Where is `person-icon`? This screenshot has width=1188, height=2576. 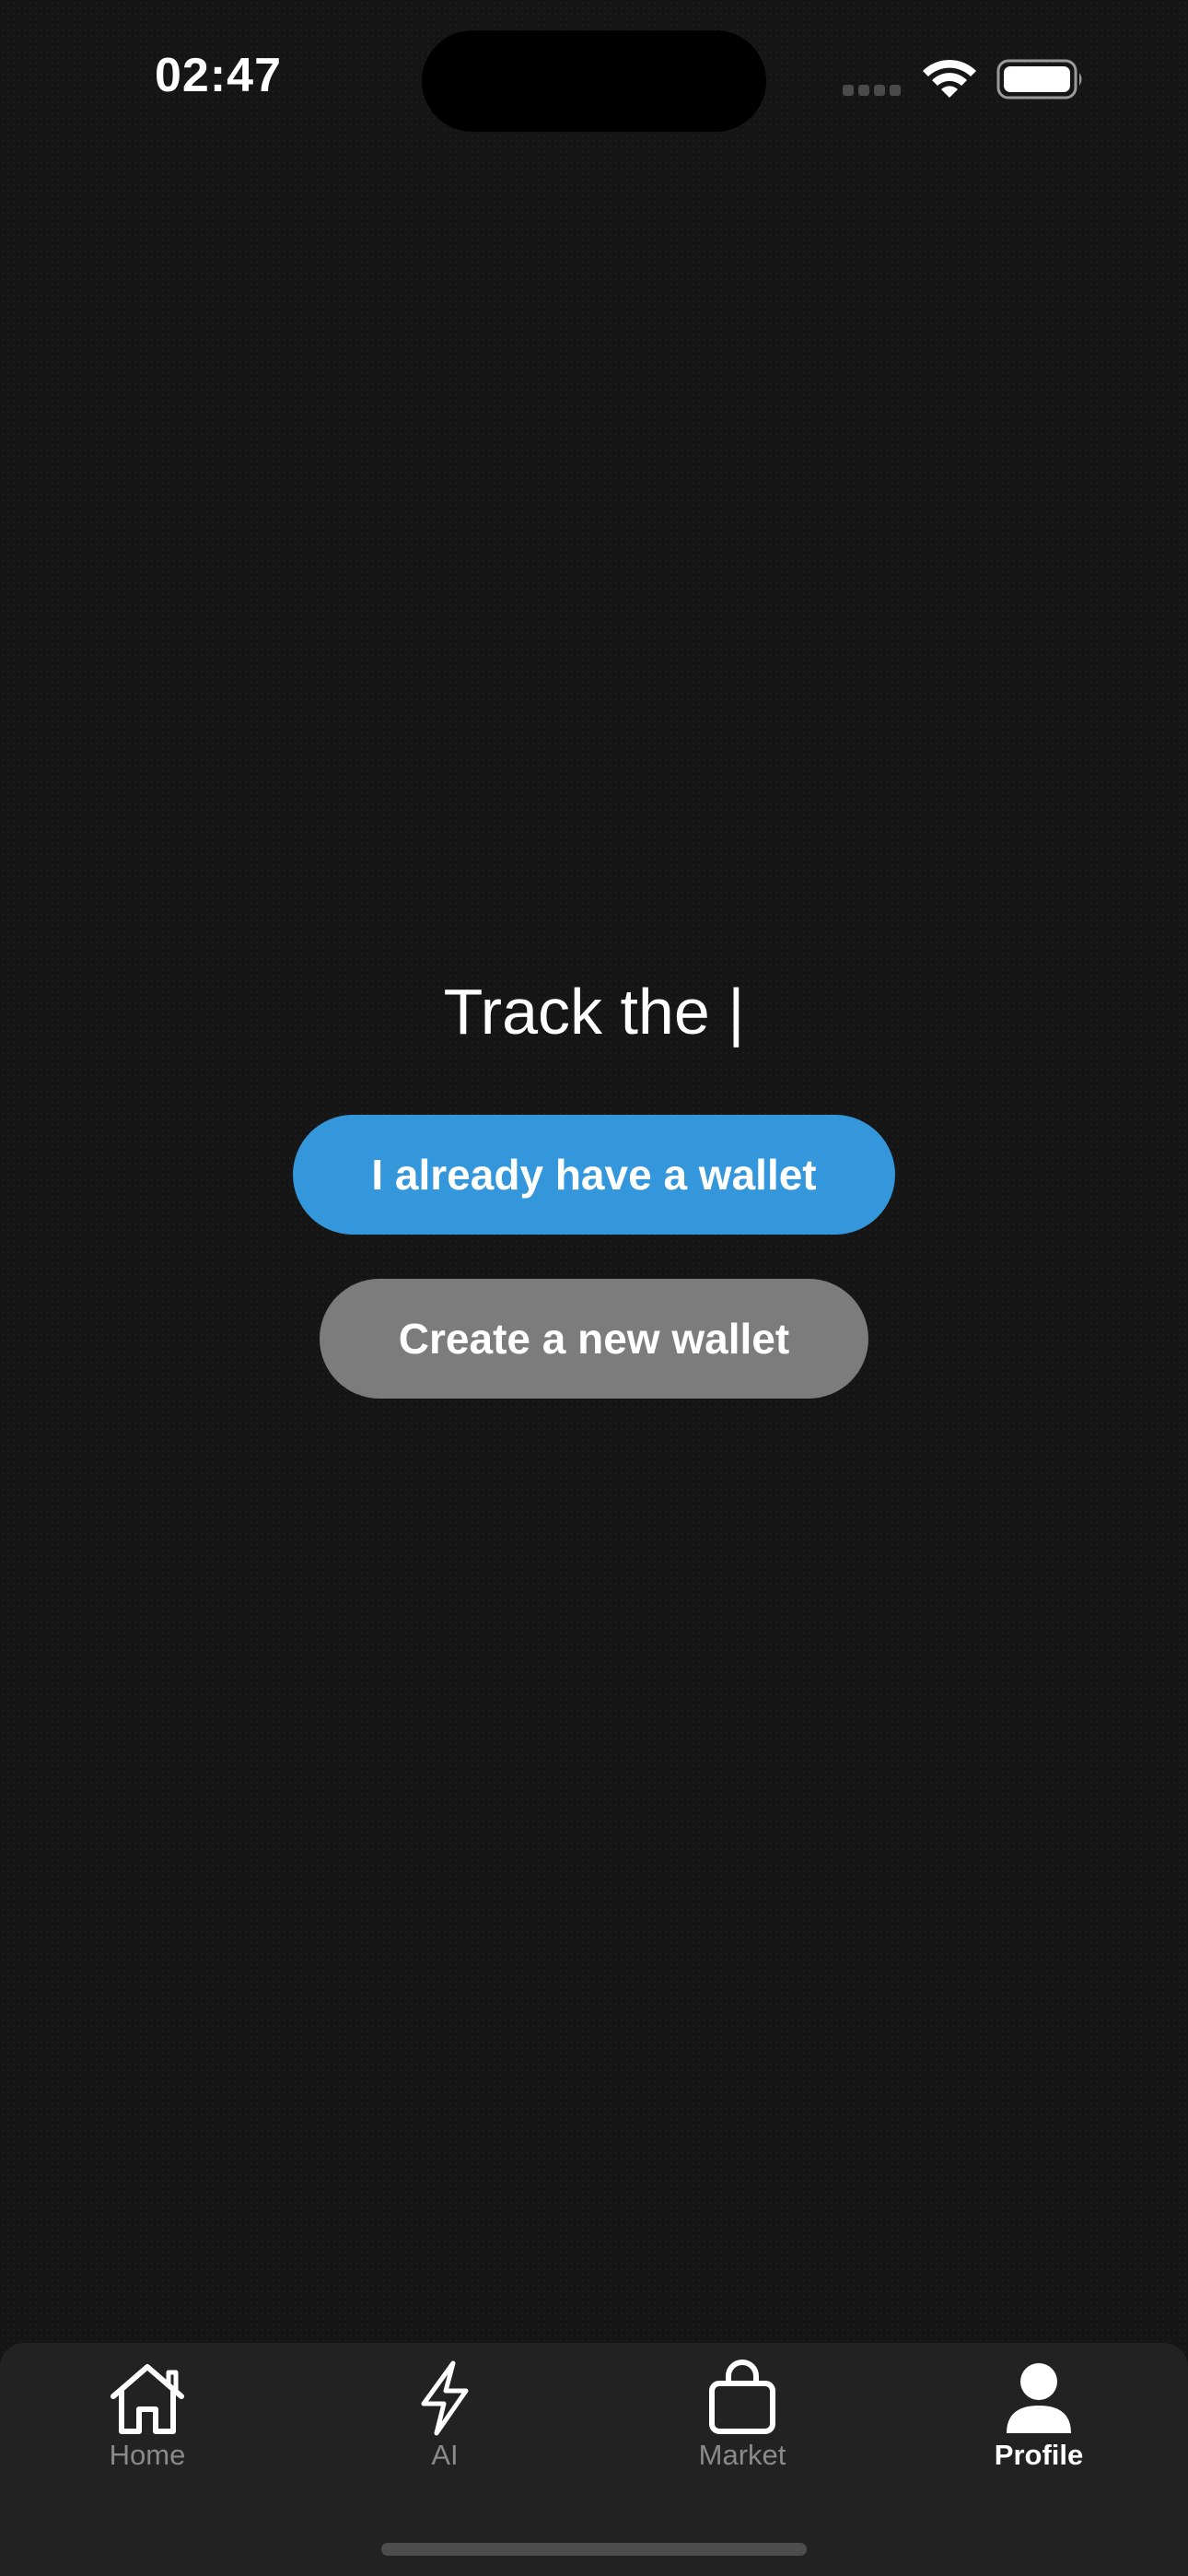 person-icon is located at coordinates (1039, 2398).